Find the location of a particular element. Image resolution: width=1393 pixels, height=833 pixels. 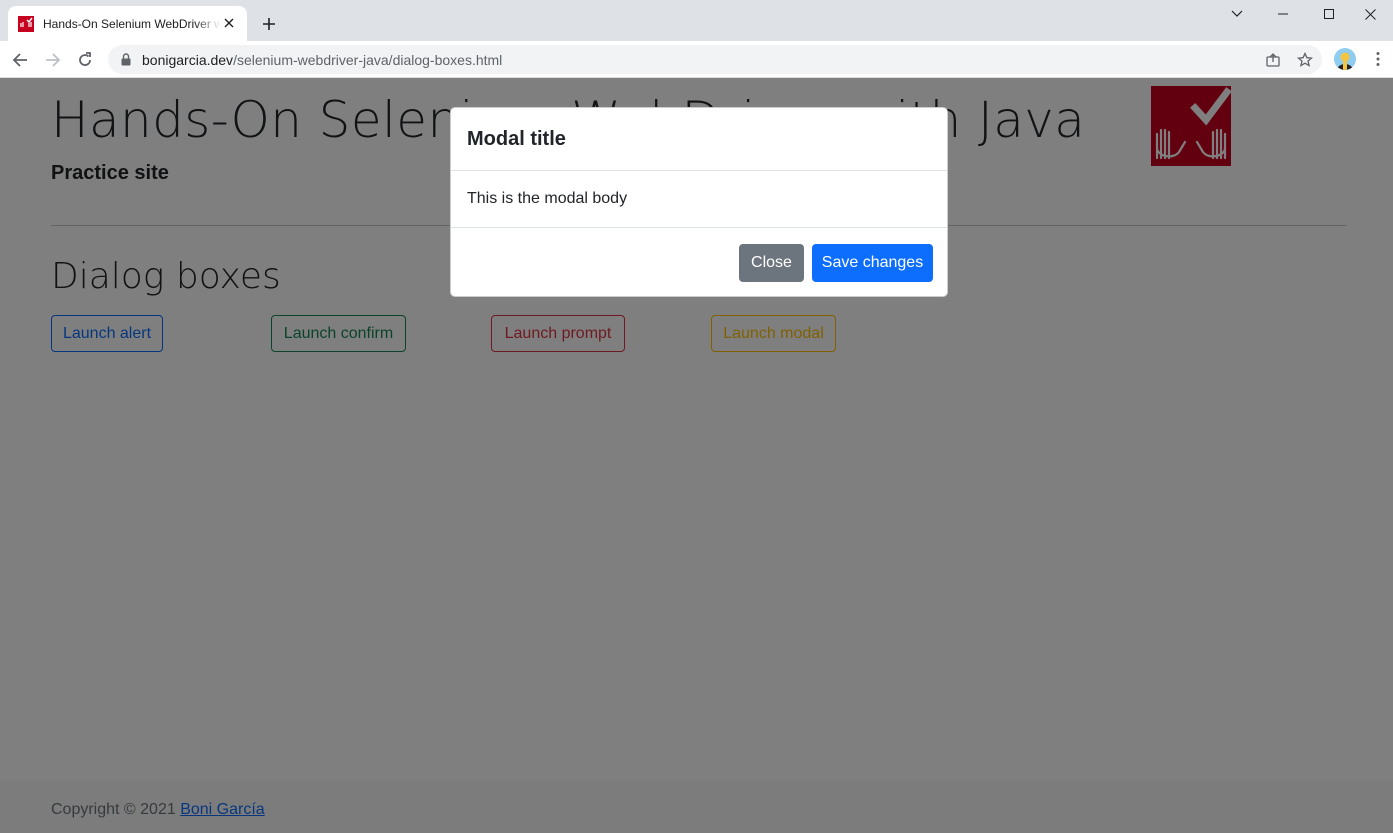

tab-title: Hands-On Selenium WebDriver with Java is located at coordinates (132, 23).